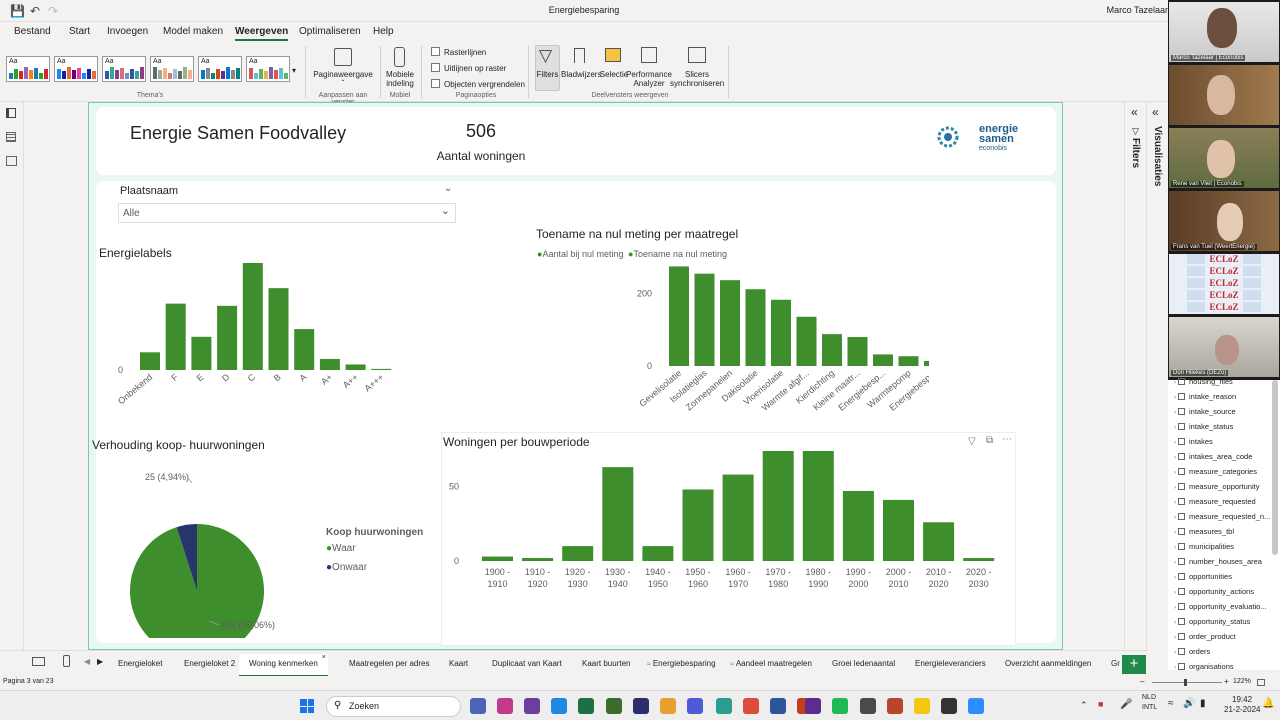  Describe the element at coordinates (1134, 112) in the screenshot. I see `expand-filters-icon: «` at that location.